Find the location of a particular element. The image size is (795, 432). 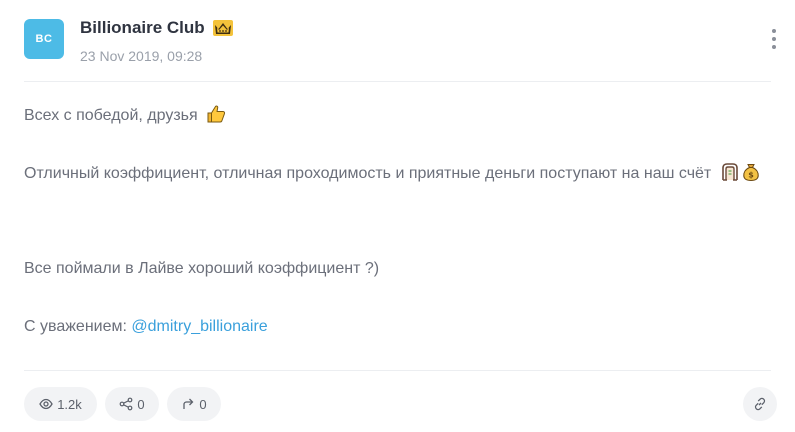

money-bag-icon: $ is located at coordinates (751, 176).